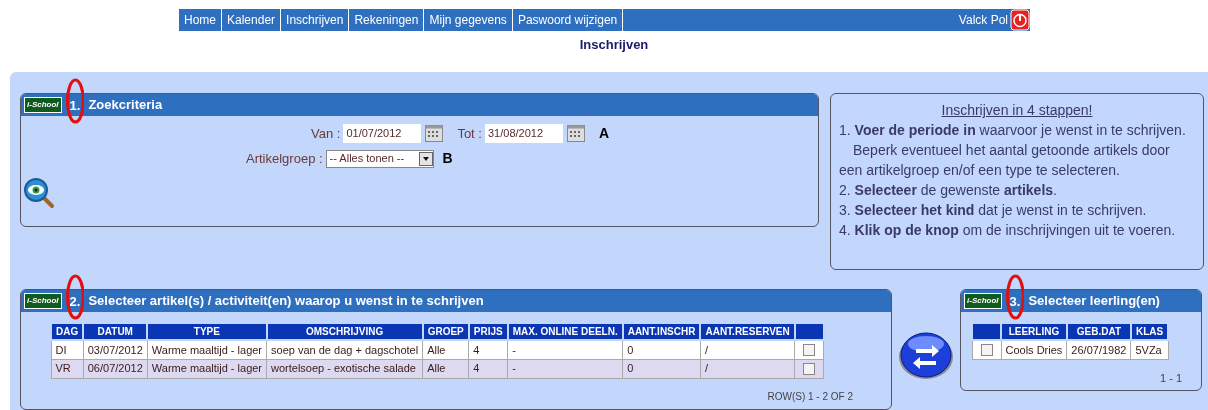  I want to click on table-cell: 26/07/1982, so click(1098, 349).